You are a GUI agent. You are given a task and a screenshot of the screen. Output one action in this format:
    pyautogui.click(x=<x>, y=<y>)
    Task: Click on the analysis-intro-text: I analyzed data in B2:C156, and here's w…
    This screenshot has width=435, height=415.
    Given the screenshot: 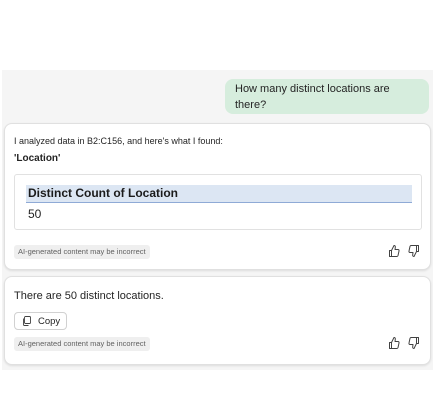 What is the action you would take?
    pyautogui.click(x=118, y=141)
    